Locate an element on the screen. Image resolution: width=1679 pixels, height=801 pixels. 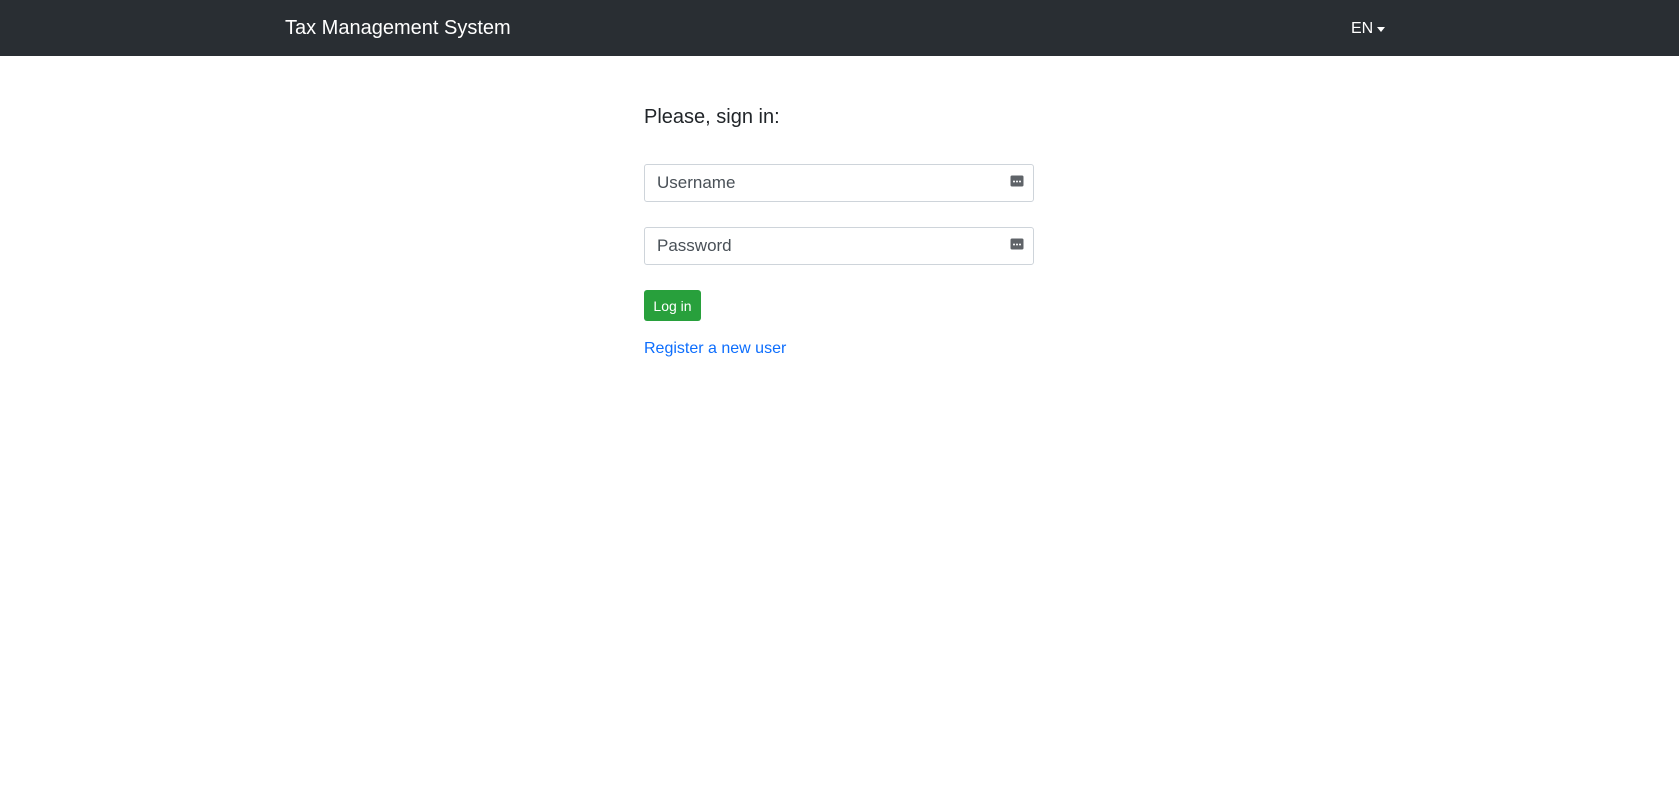
app-brand: Tax Management System is located at coordinates (398, 28).